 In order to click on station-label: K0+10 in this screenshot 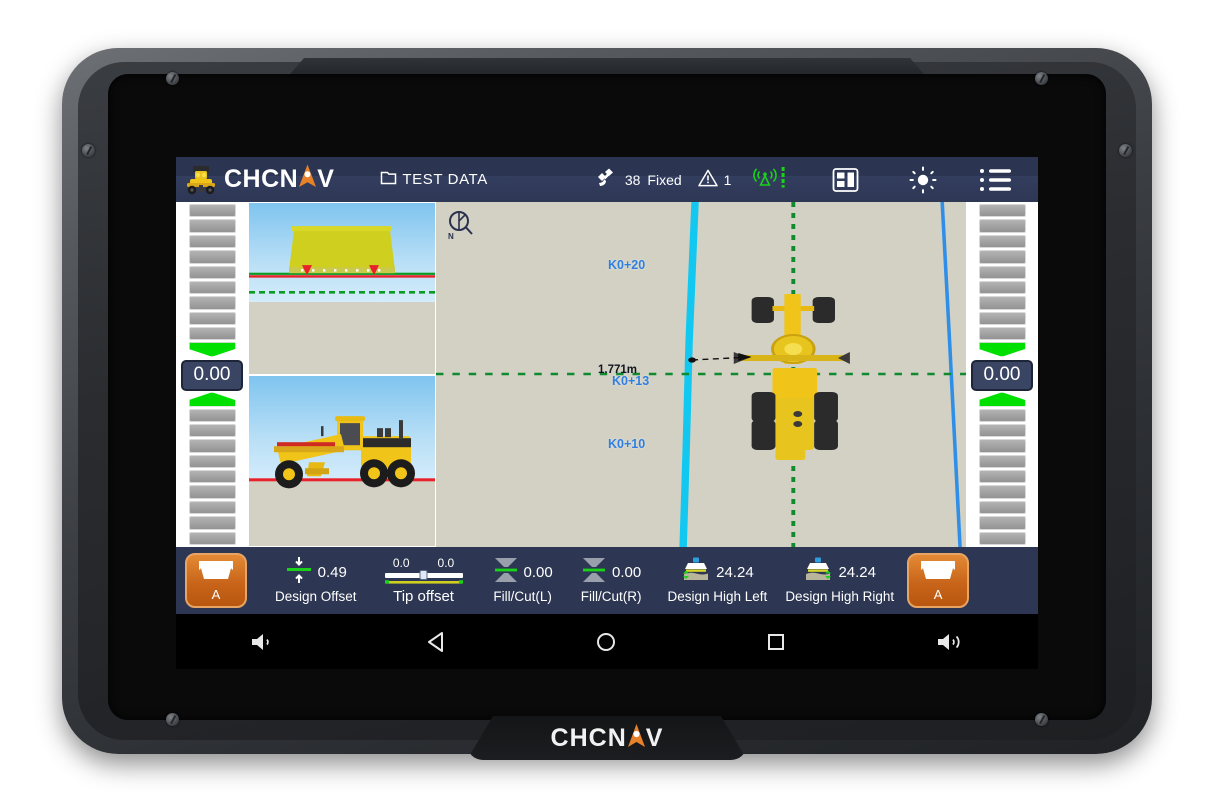, I will do `click(627, 444)`.